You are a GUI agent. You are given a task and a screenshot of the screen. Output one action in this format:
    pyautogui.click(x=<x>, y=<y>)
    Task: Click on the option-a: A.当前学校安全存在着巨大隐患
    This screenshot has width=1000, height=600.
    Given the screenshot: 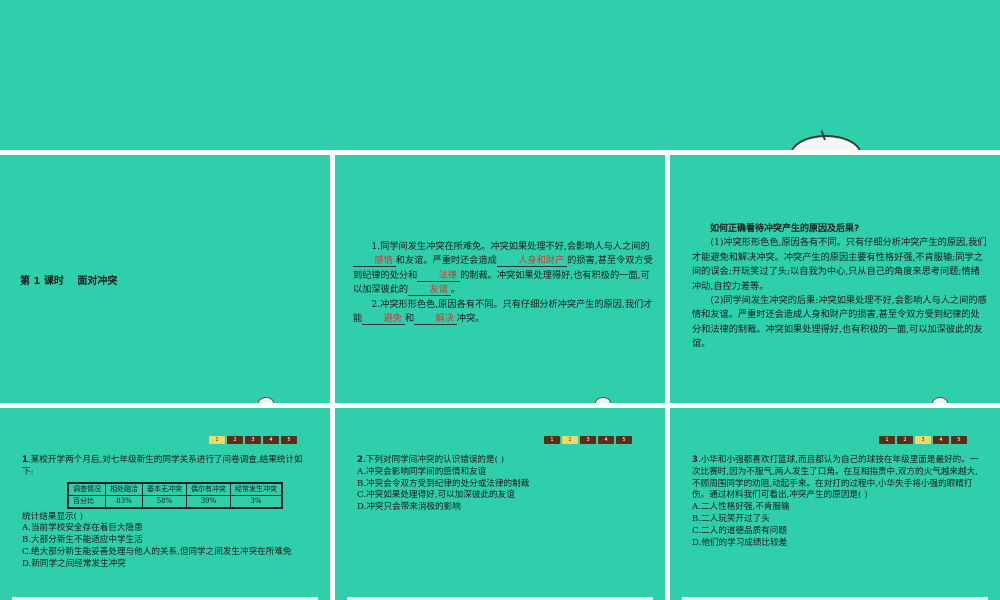 What is the action you would take?
    pyautogui.click(x=167, y=529)
    